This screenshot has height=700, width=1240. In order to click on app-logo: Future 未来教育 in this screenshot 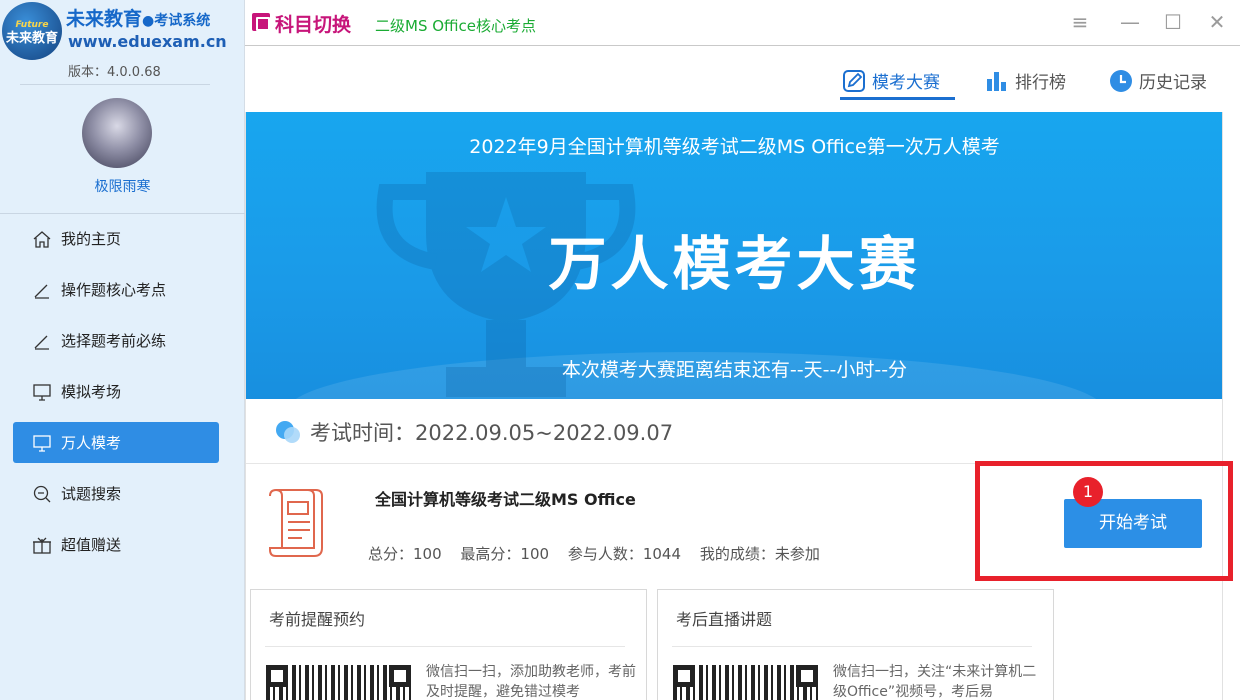, I will do `click(32, 31)`.